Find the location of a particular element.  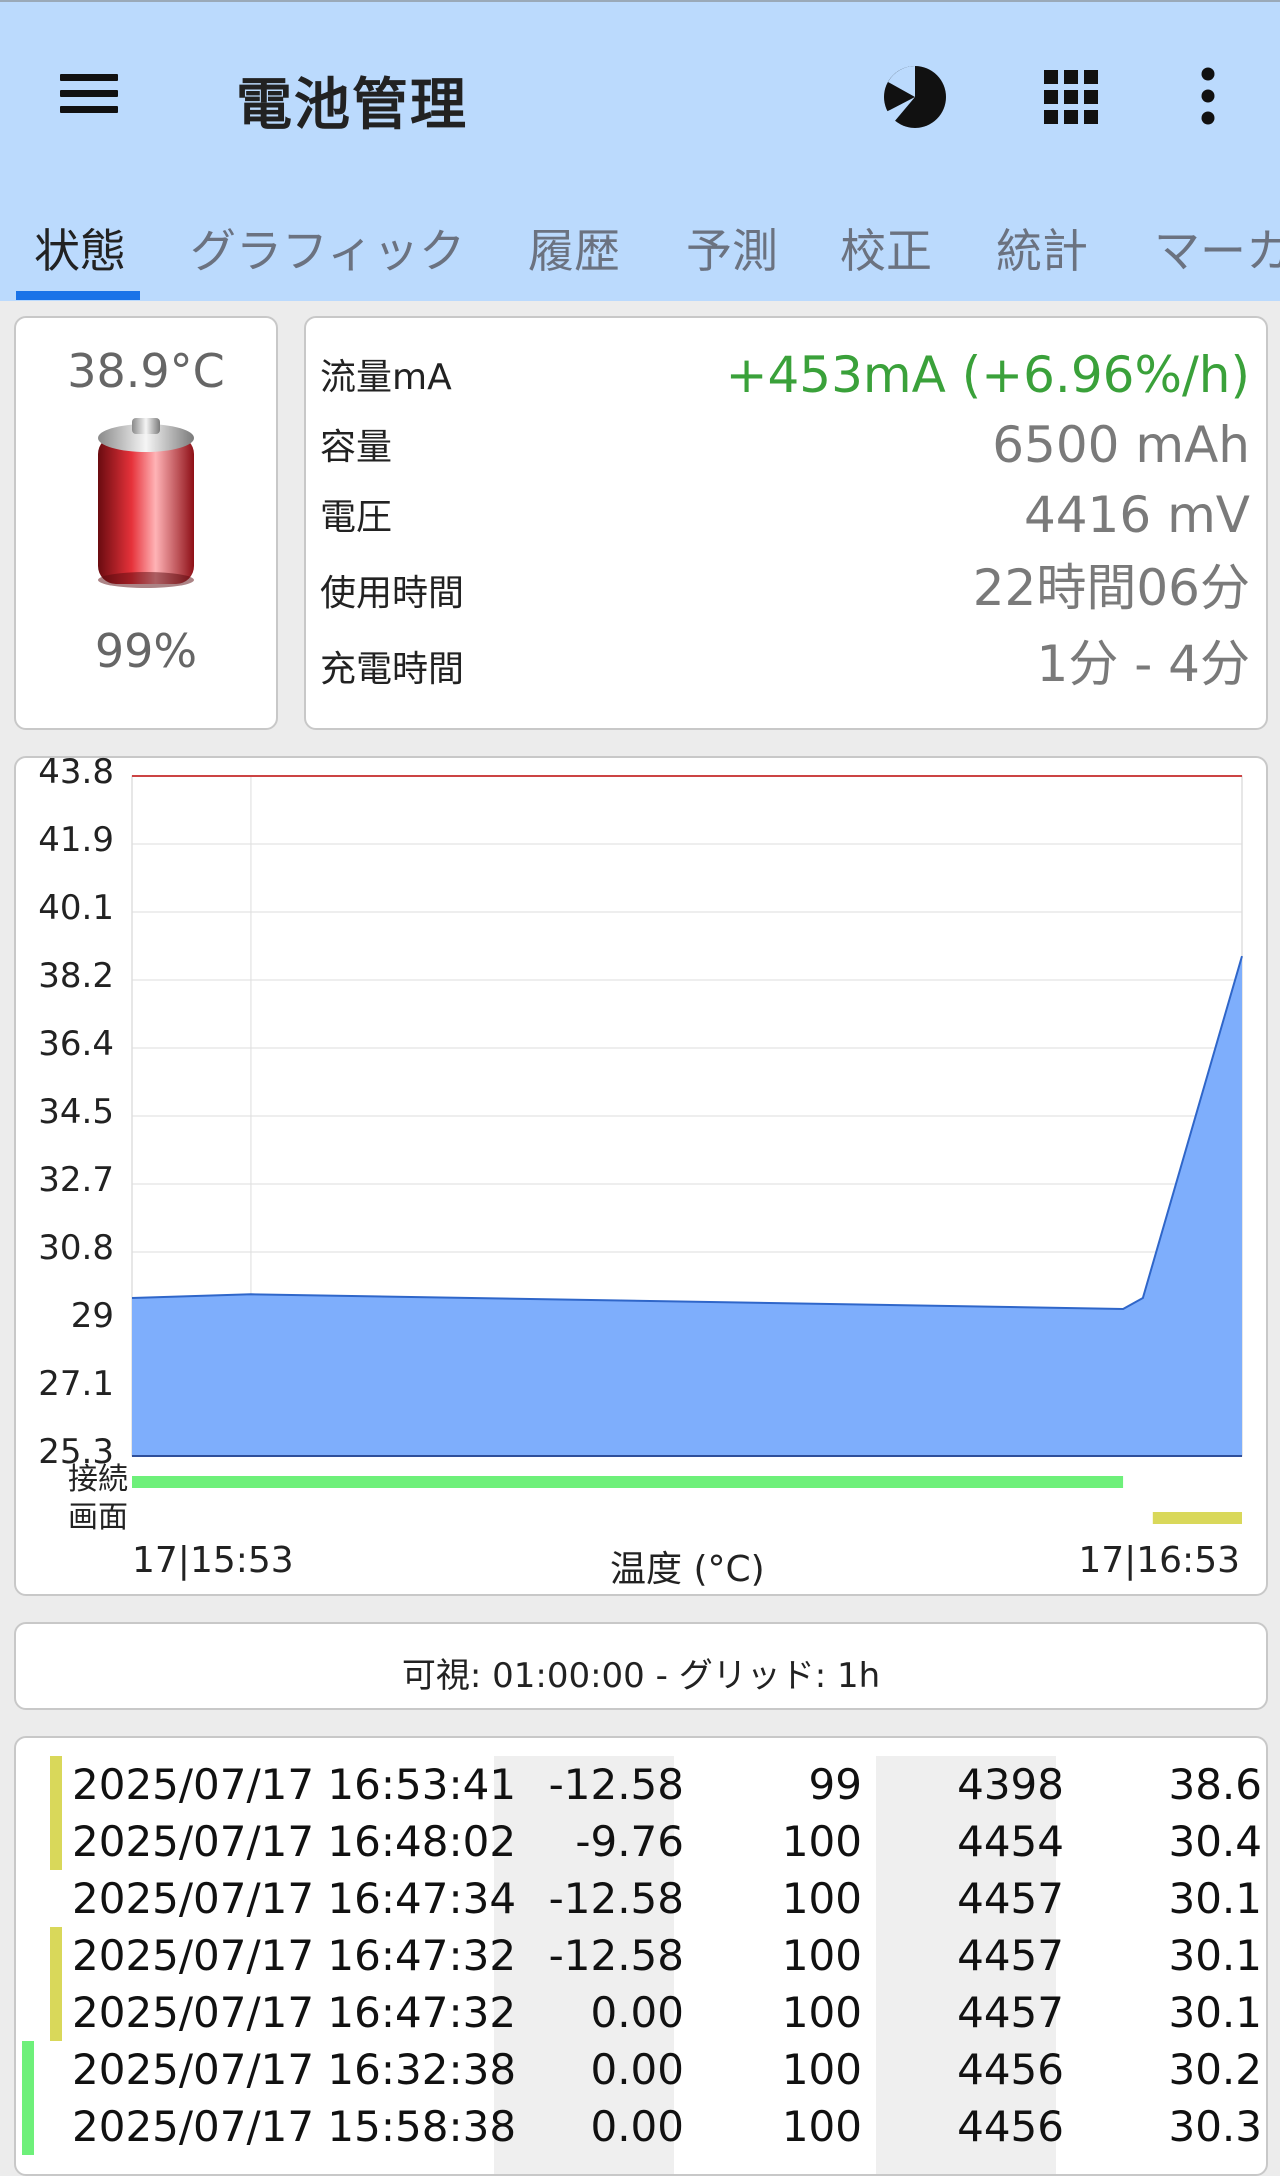

page-title: 電池管理 is located at coordinates (352, 105).